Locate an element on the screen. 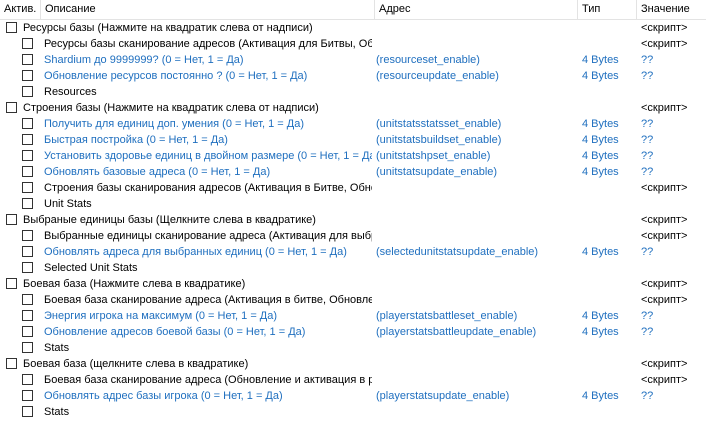 This screenshot has height=424, width=706. row-description: Selected Unit Stats is located at coordinates (91, 268).